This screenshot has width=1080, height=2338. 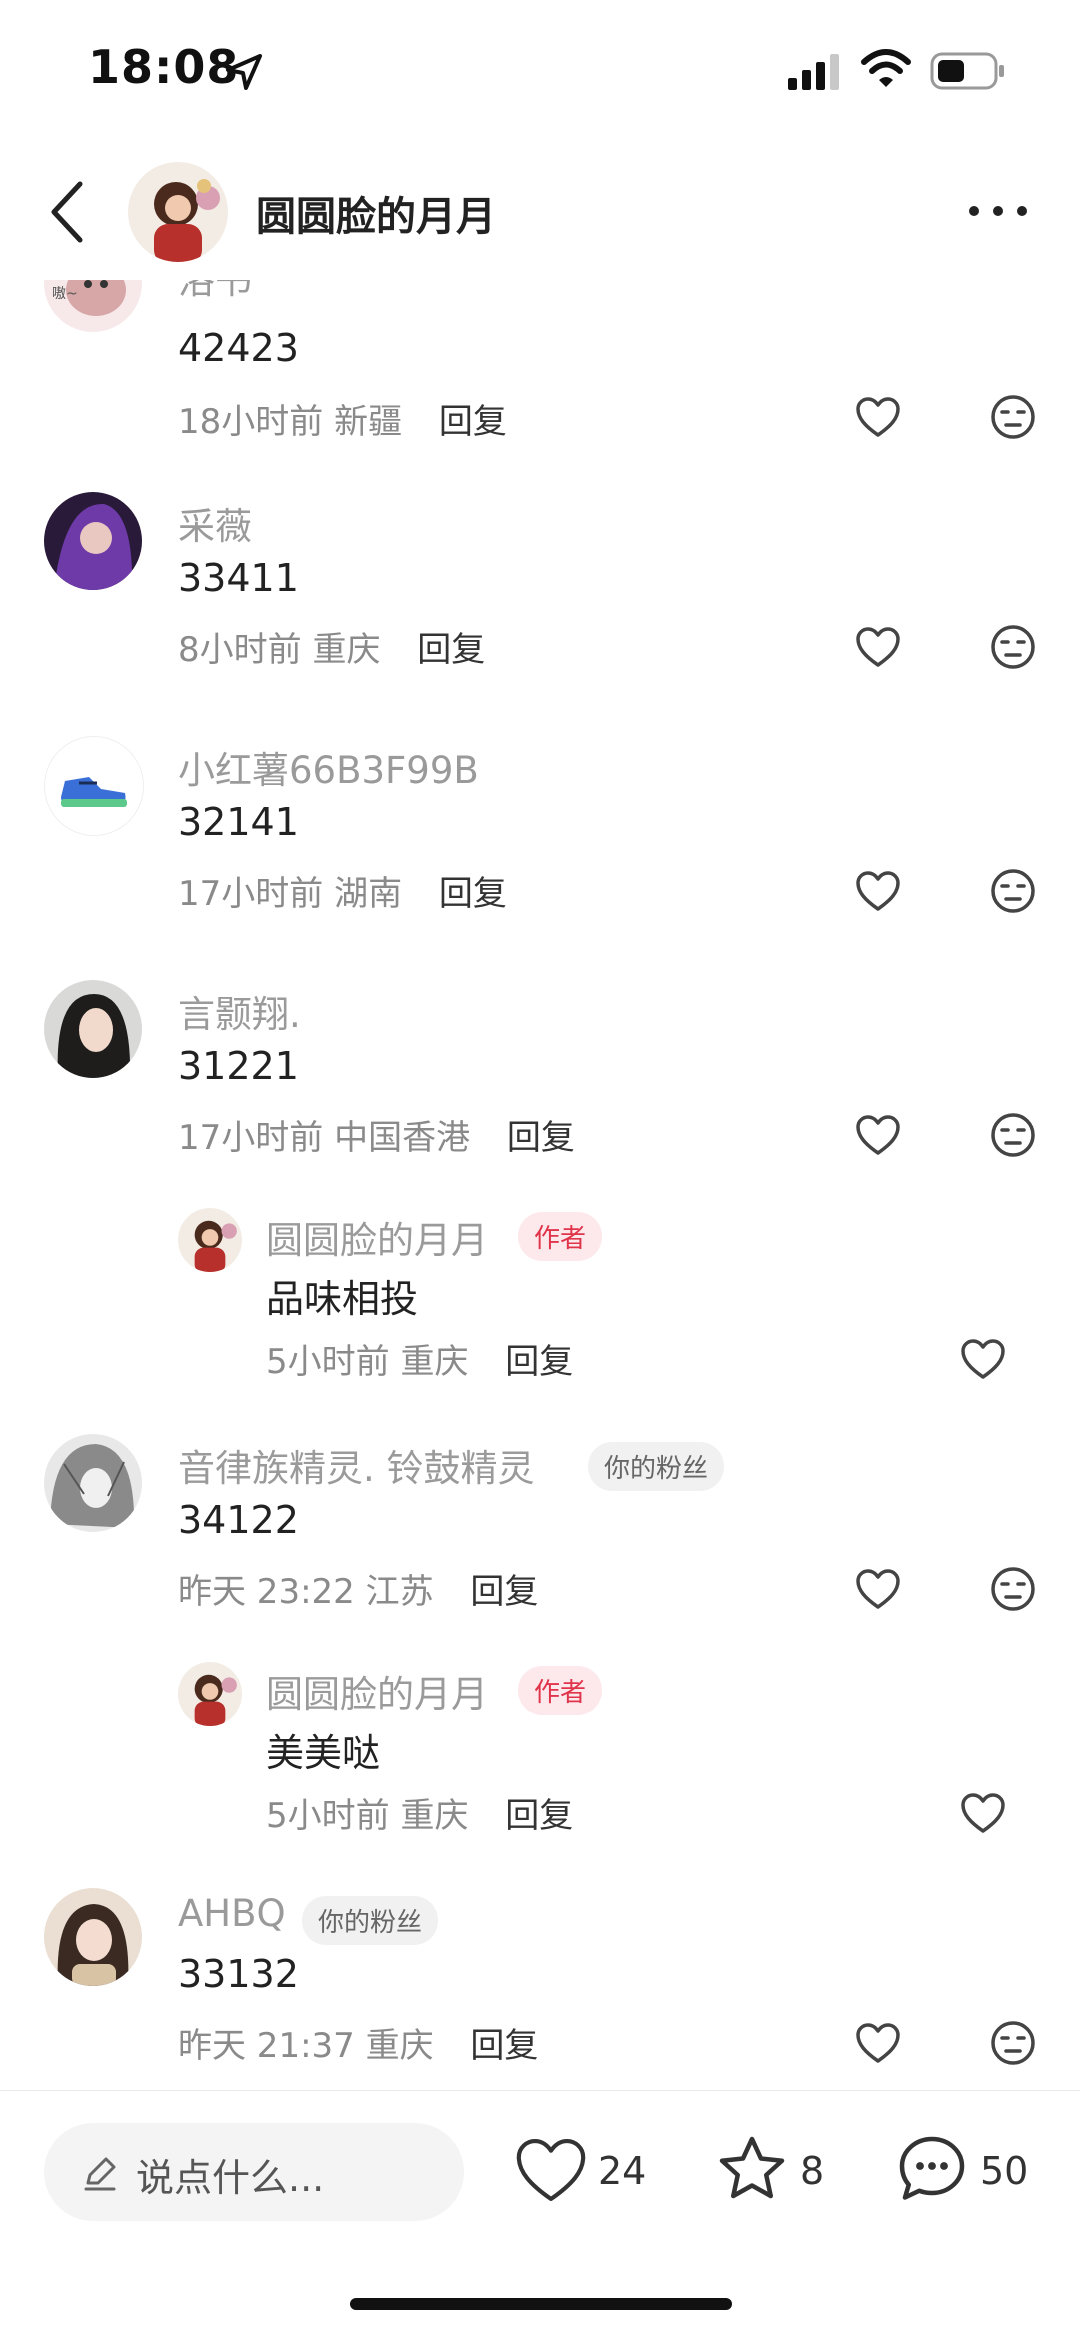 I want to click on comment-meta: 18小时前 新疆 回复, so click(x=342, y=418).